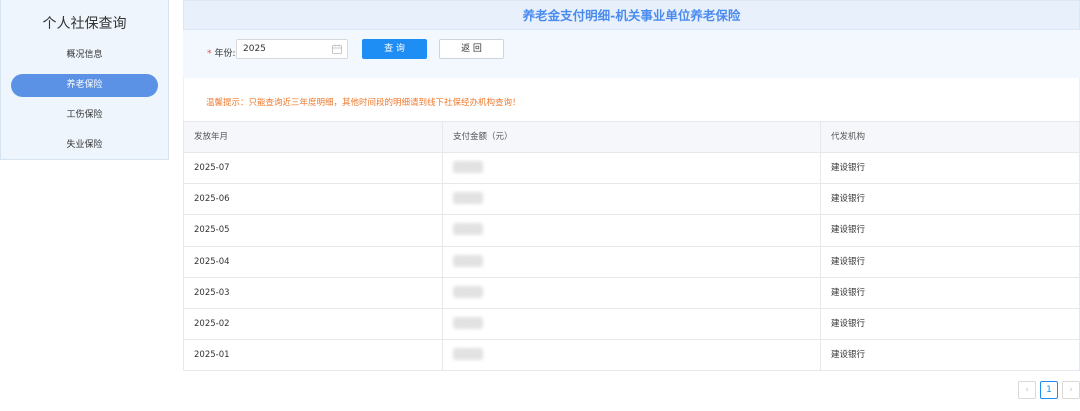  What do you see at coordinates (313, 324) in the screenshot?
I see `row-month: 2025-02` at bounding box center [313, 324].